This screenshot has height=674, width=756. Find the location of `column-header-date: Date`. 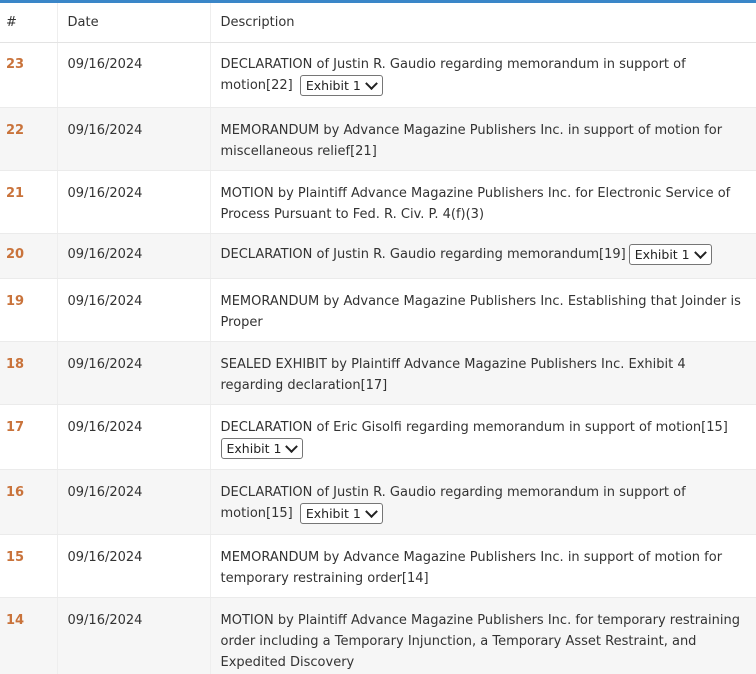

column-header-date: Date is located at coordinates (133, 23).